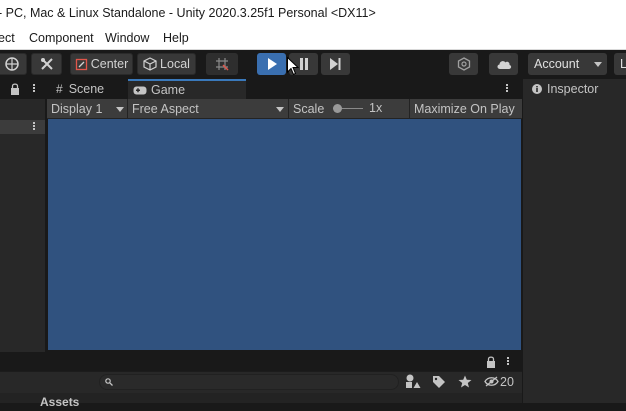  Describe the element at coordinates (574, 241) in the screenshot. I see `inspector-panel: Inspector` at that location.